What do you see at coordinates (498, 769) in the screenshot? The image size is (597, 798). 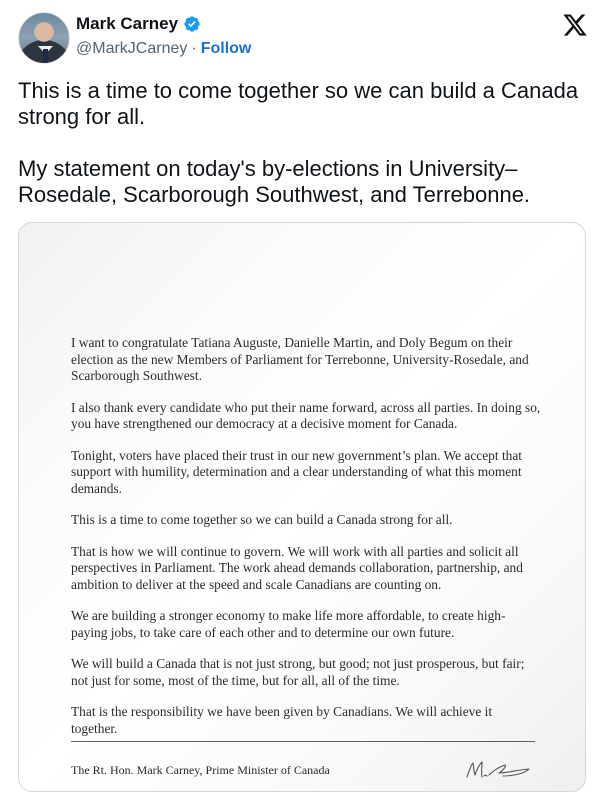 I see `handwritten-signature` at bounding box center [498, 769].